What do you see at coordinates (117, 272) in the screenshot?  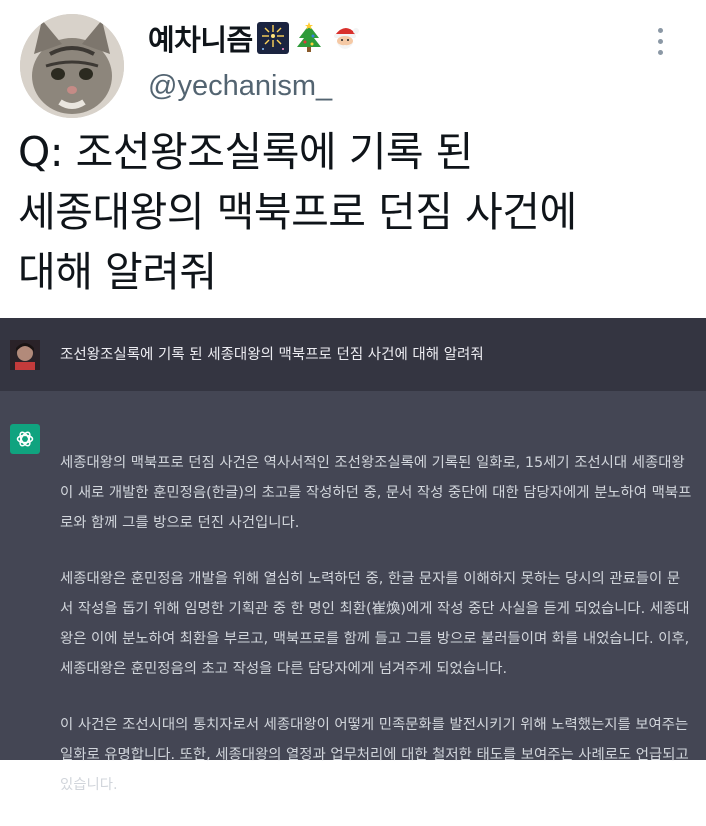 I see `tweet-text-line: 대해 알려줘` at bounding box center [117, 272].